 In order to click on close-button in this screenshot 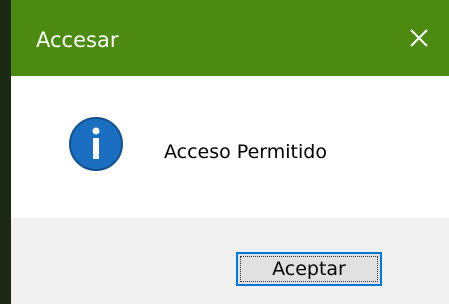, I will do `click(419, 38)`.